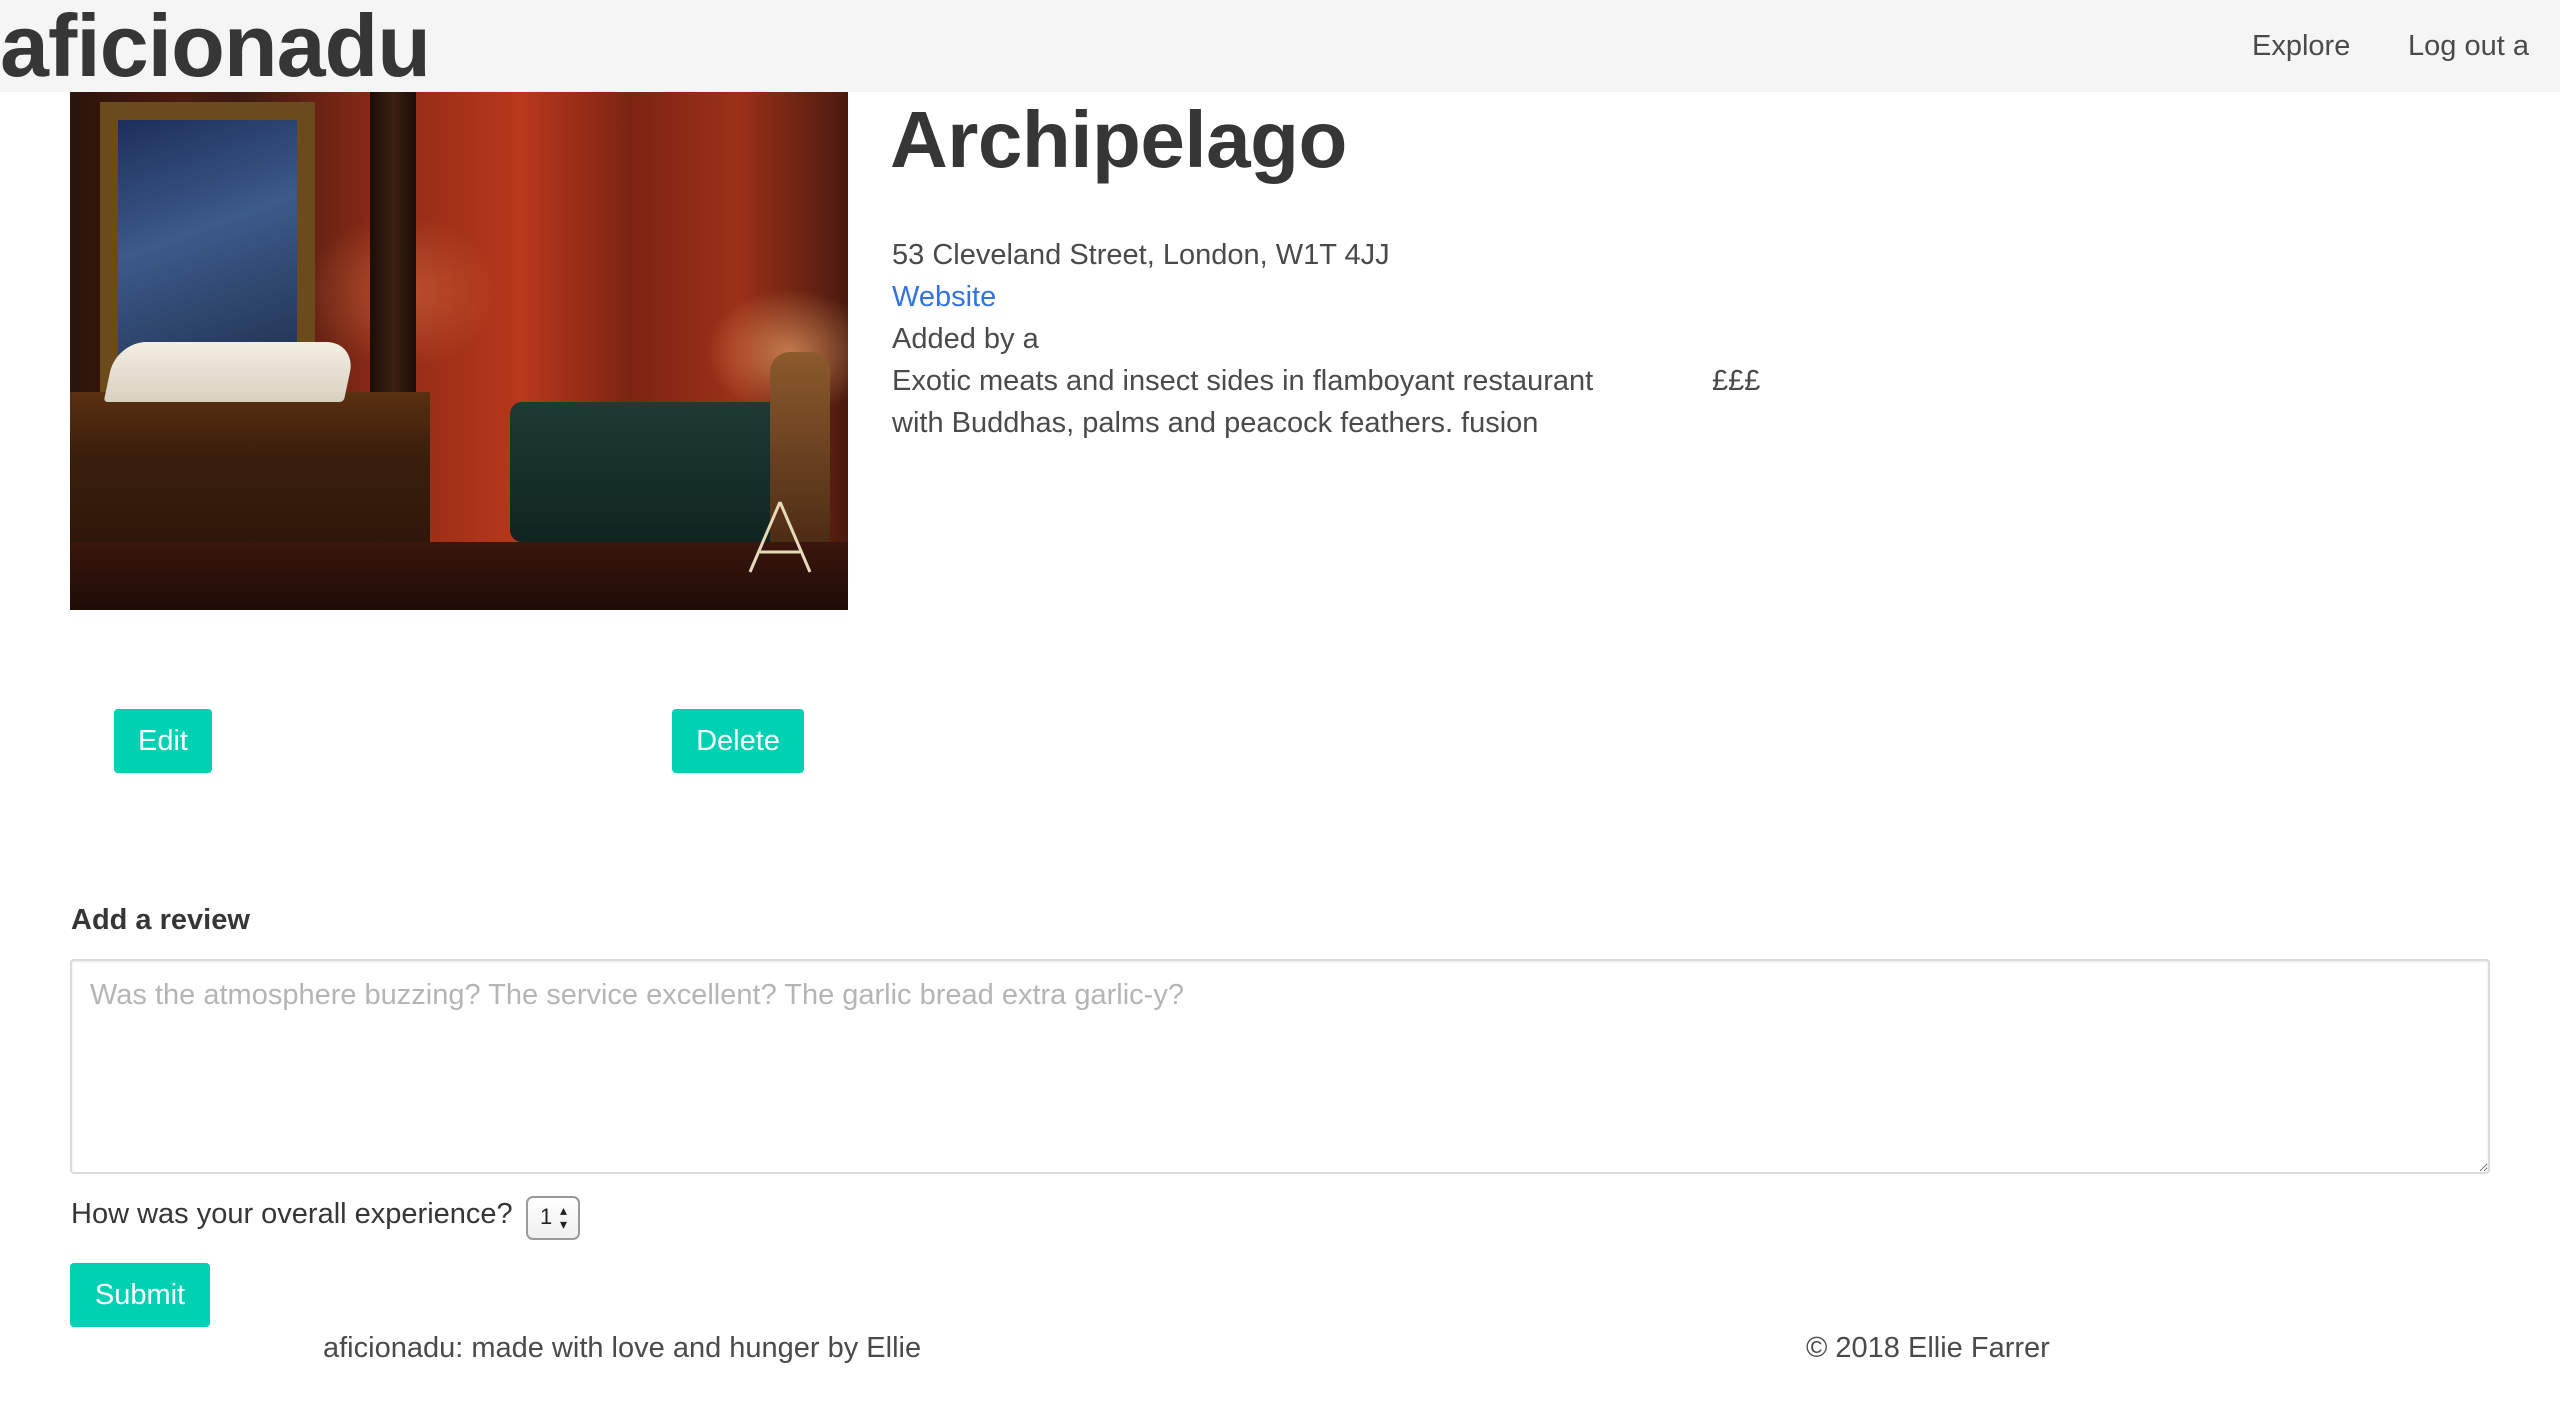 The image size is (2560, 1403). Describe the element at coordinates (230, 372) in the screenshot. I see `photo-book` at that location.